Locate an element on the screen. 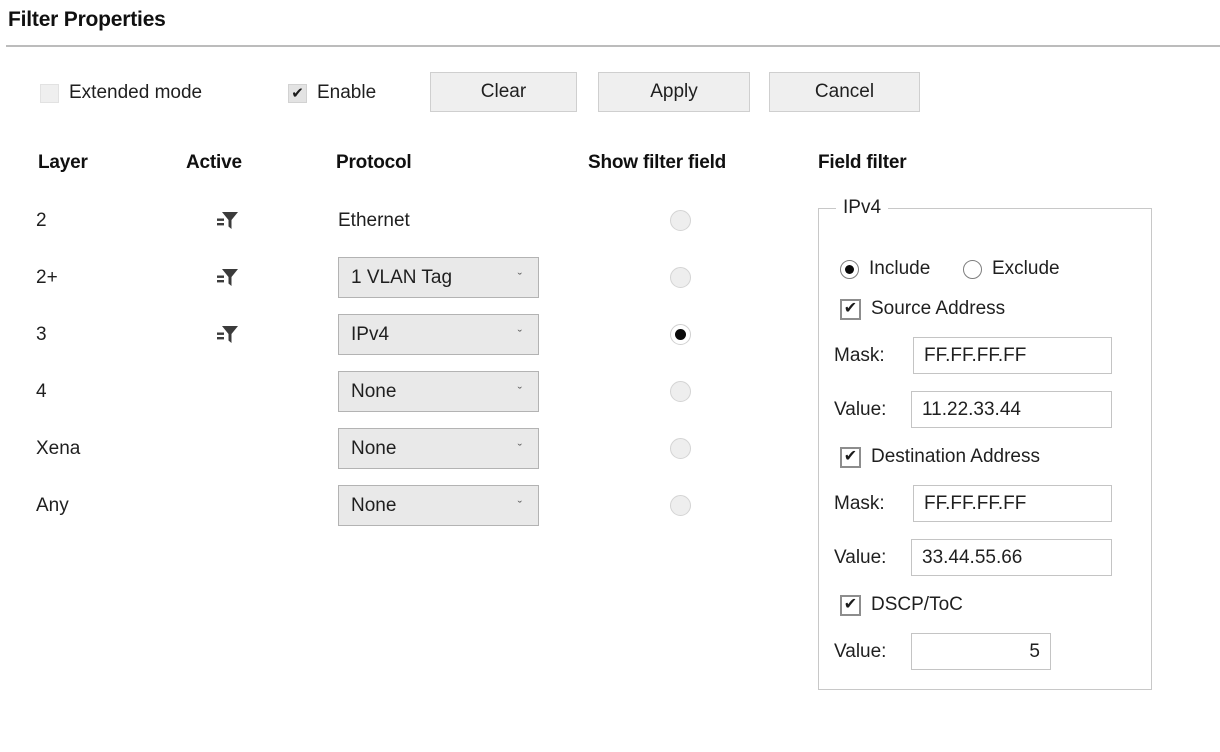 This screenshot has height=752, width=1220. column-header-protocol: Protocol is located at coordinates (374, 162).